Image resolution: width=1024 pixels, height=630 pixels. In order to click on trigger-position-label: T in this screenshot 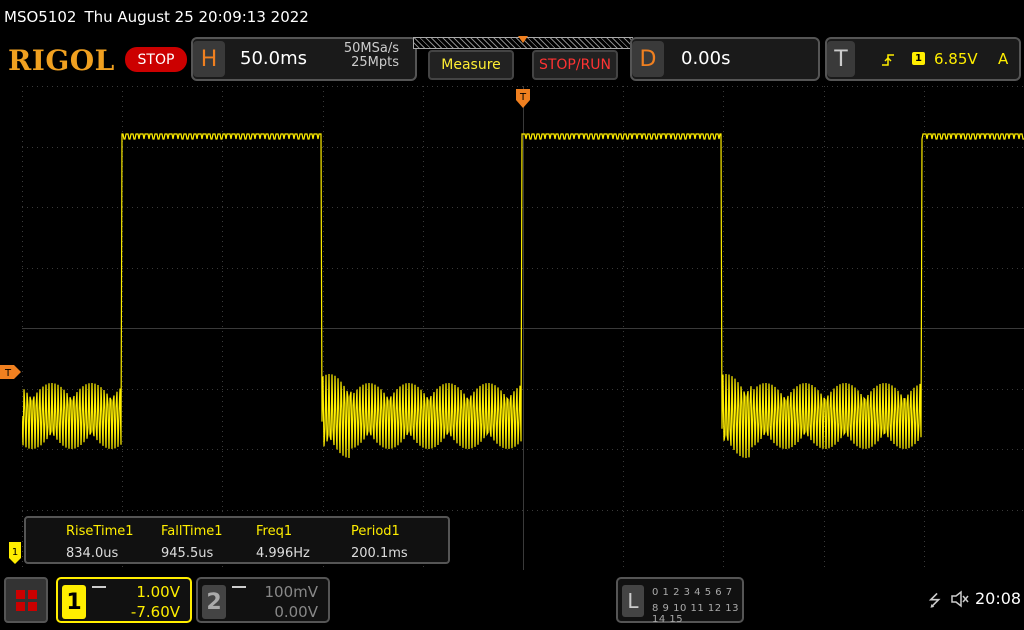, I will do `click(523, 97)`.